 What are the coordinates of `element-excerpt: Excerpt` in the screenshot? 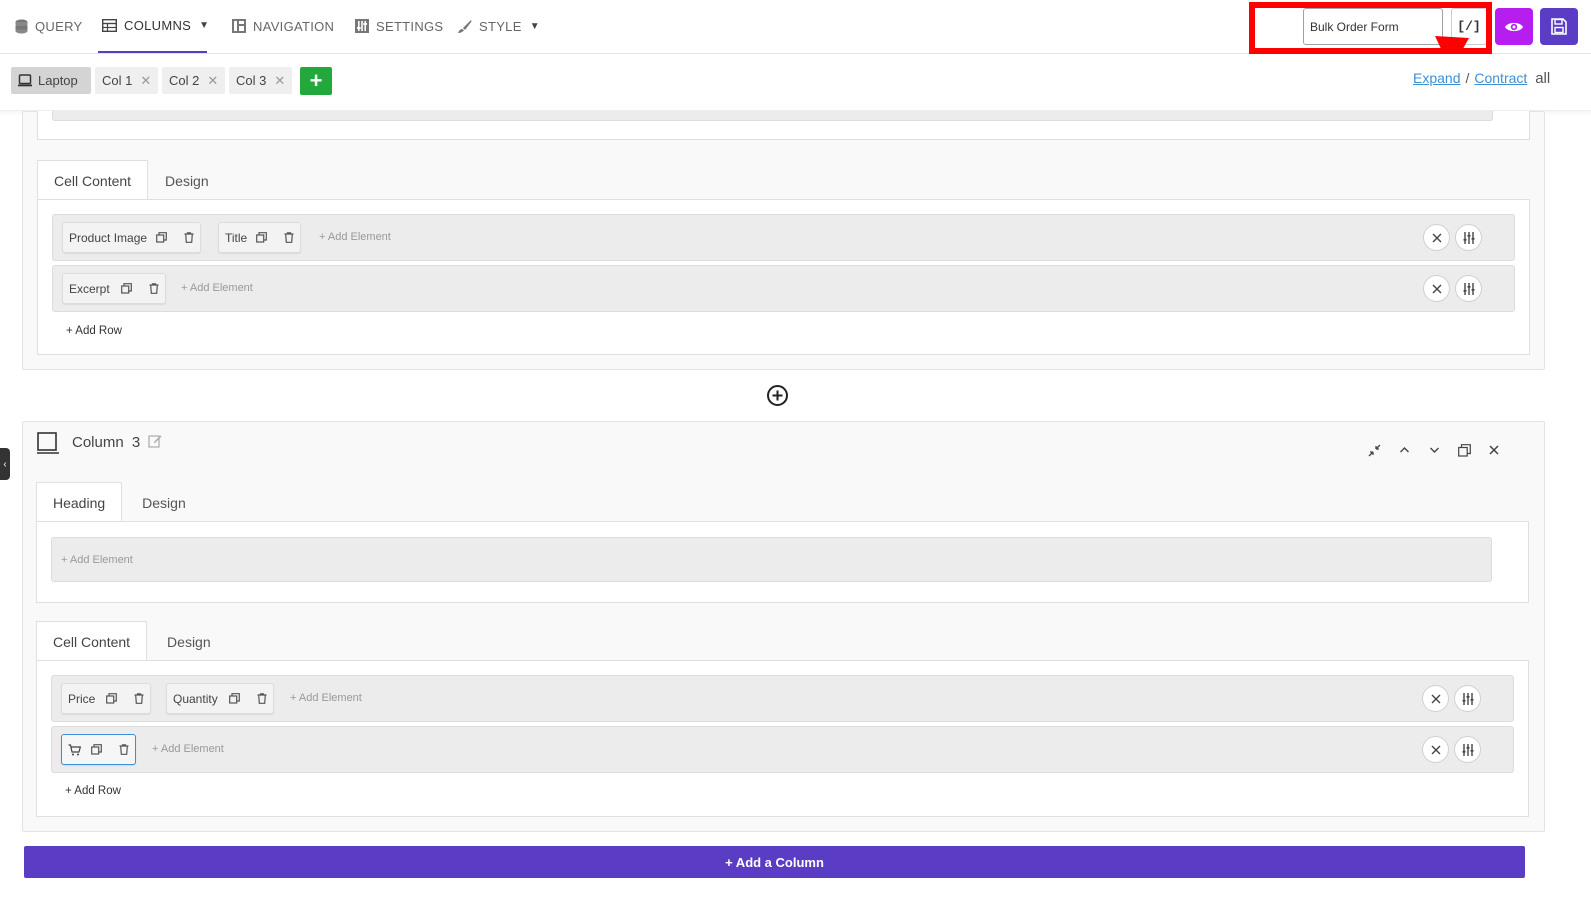 It's located at (114, 288).